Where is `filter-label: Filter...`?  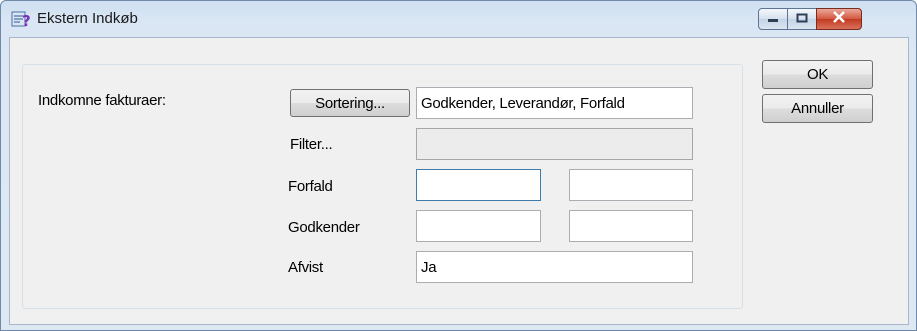
filter-label: Filter... is located at coordinates (311, 144).